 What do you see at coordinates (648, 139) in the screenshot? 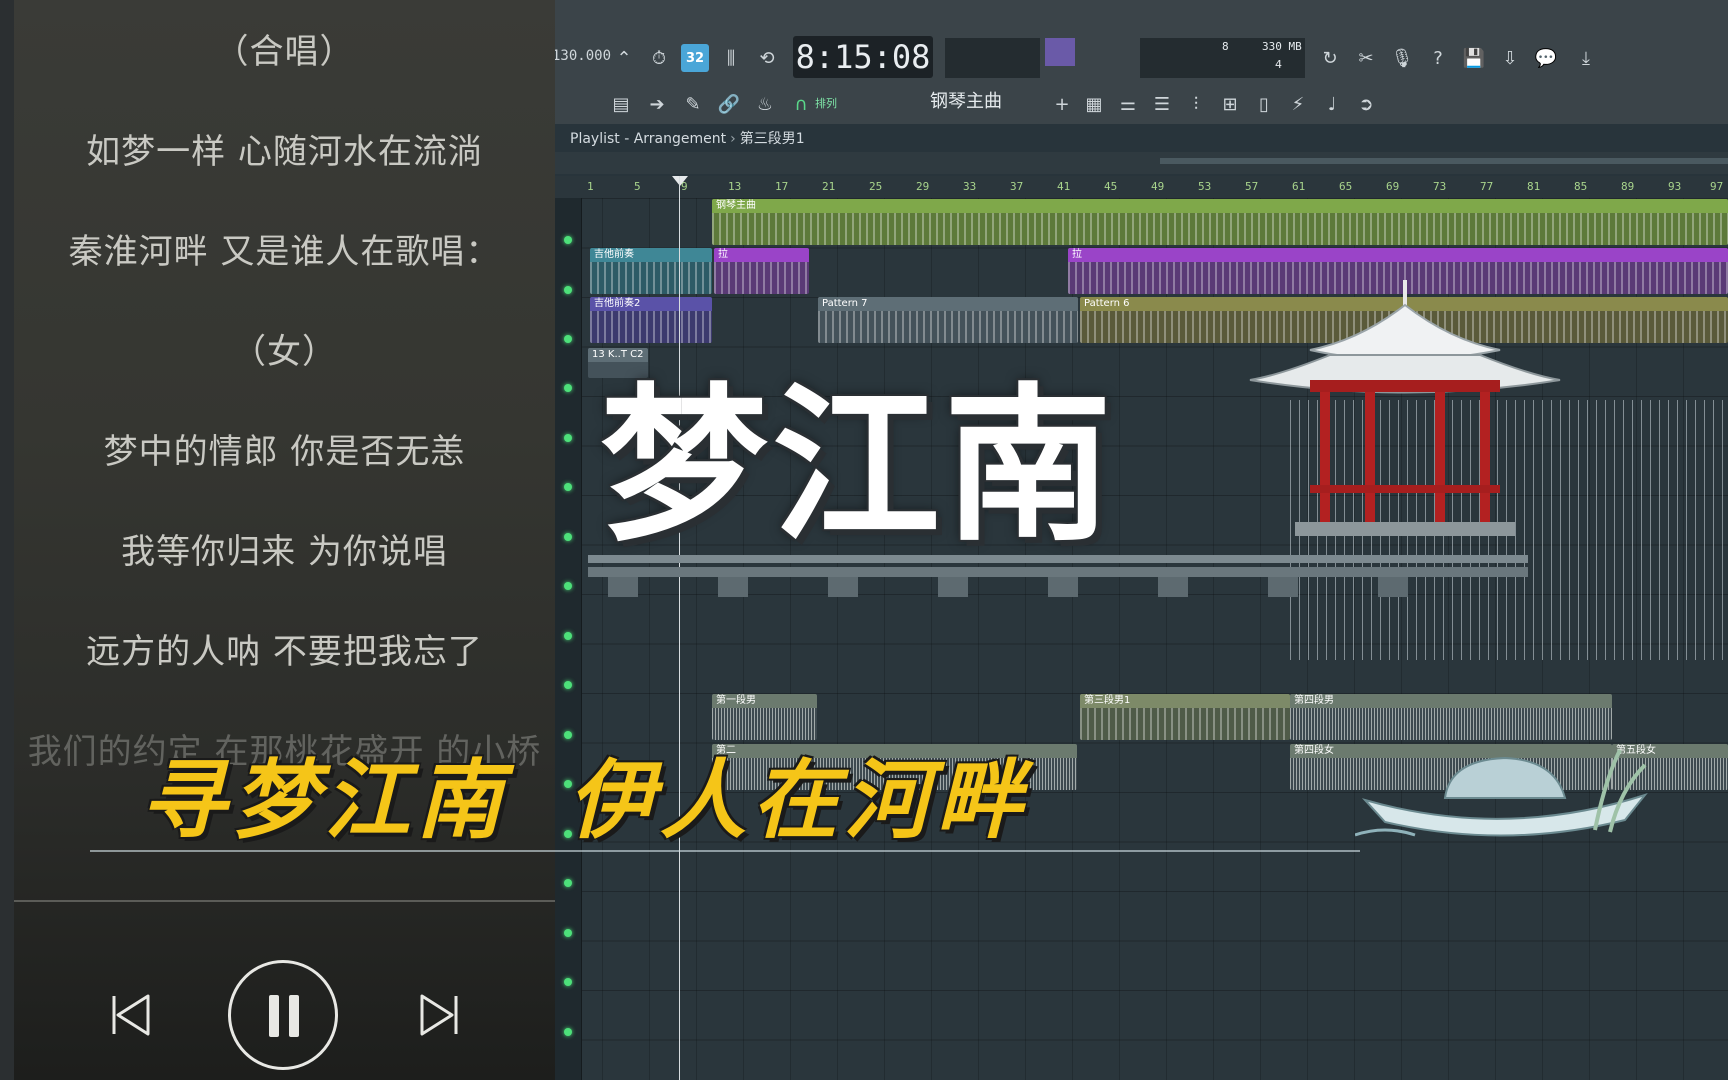
I see `breadcrumb-root: Playlist - Arrangement` at bounding box center [648, 139].